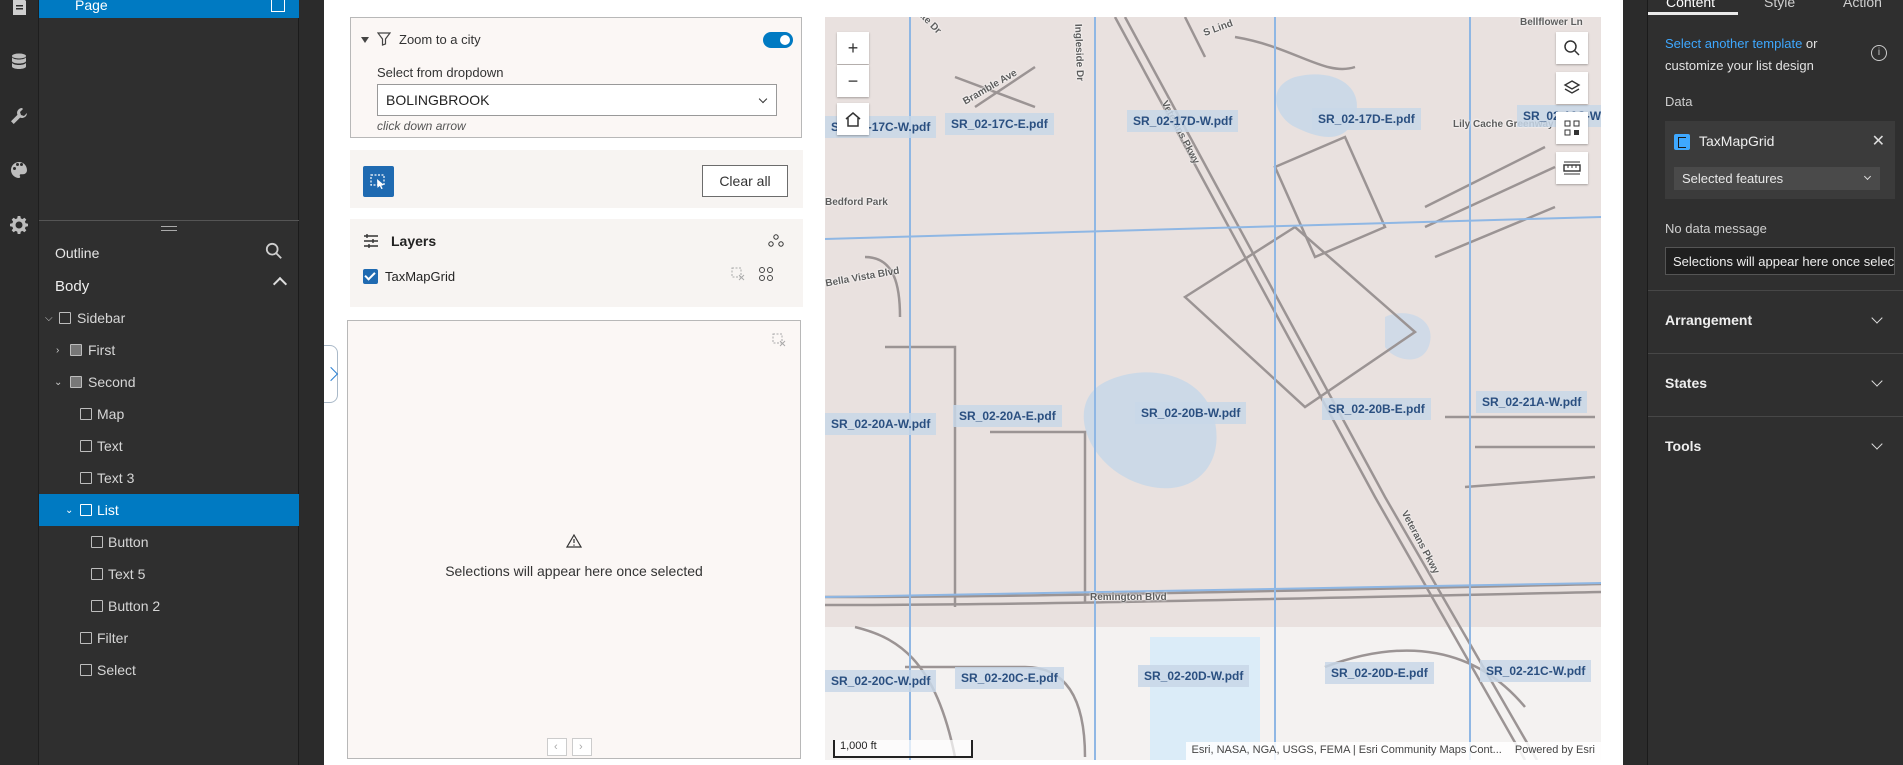  Describe the element at coordinates (169, 286) in the screenshot. I see `outline-body: Body` at that location.